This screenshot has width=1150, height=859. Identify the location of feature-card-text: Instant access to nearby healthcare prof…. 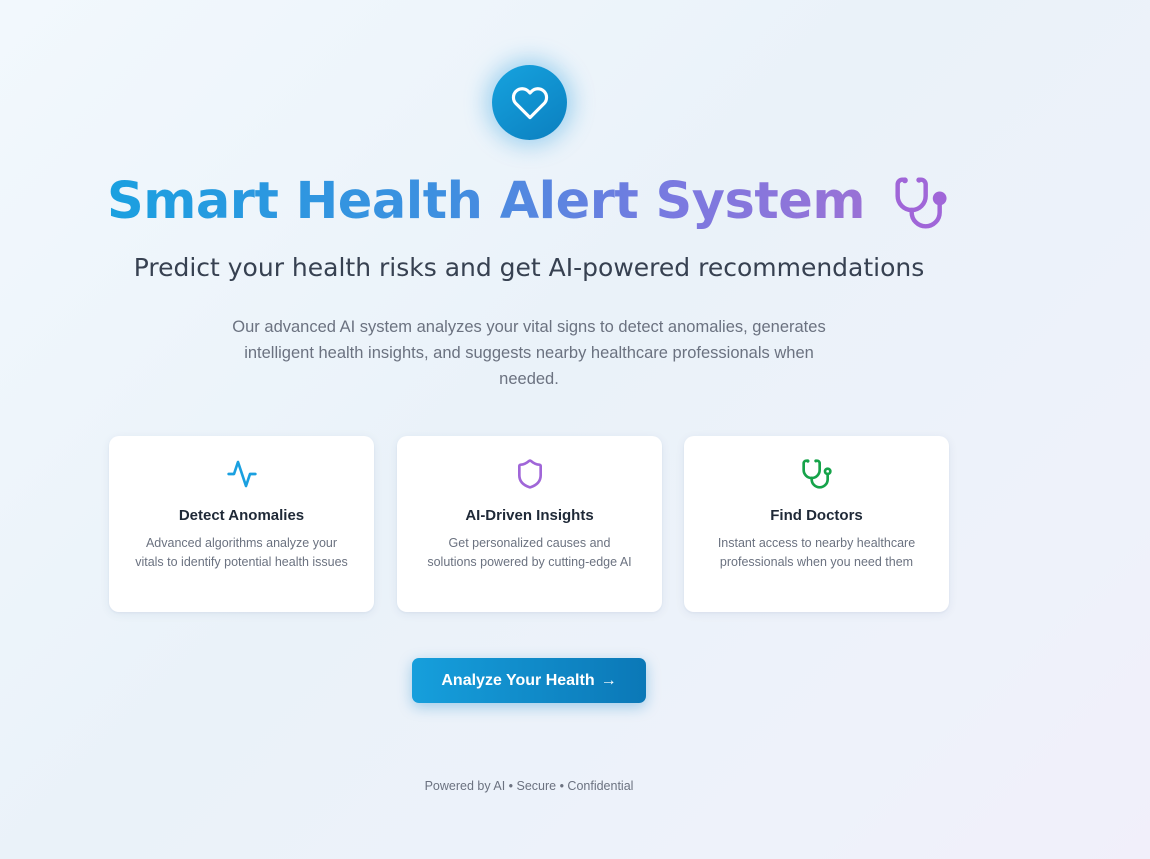
(816, 552).